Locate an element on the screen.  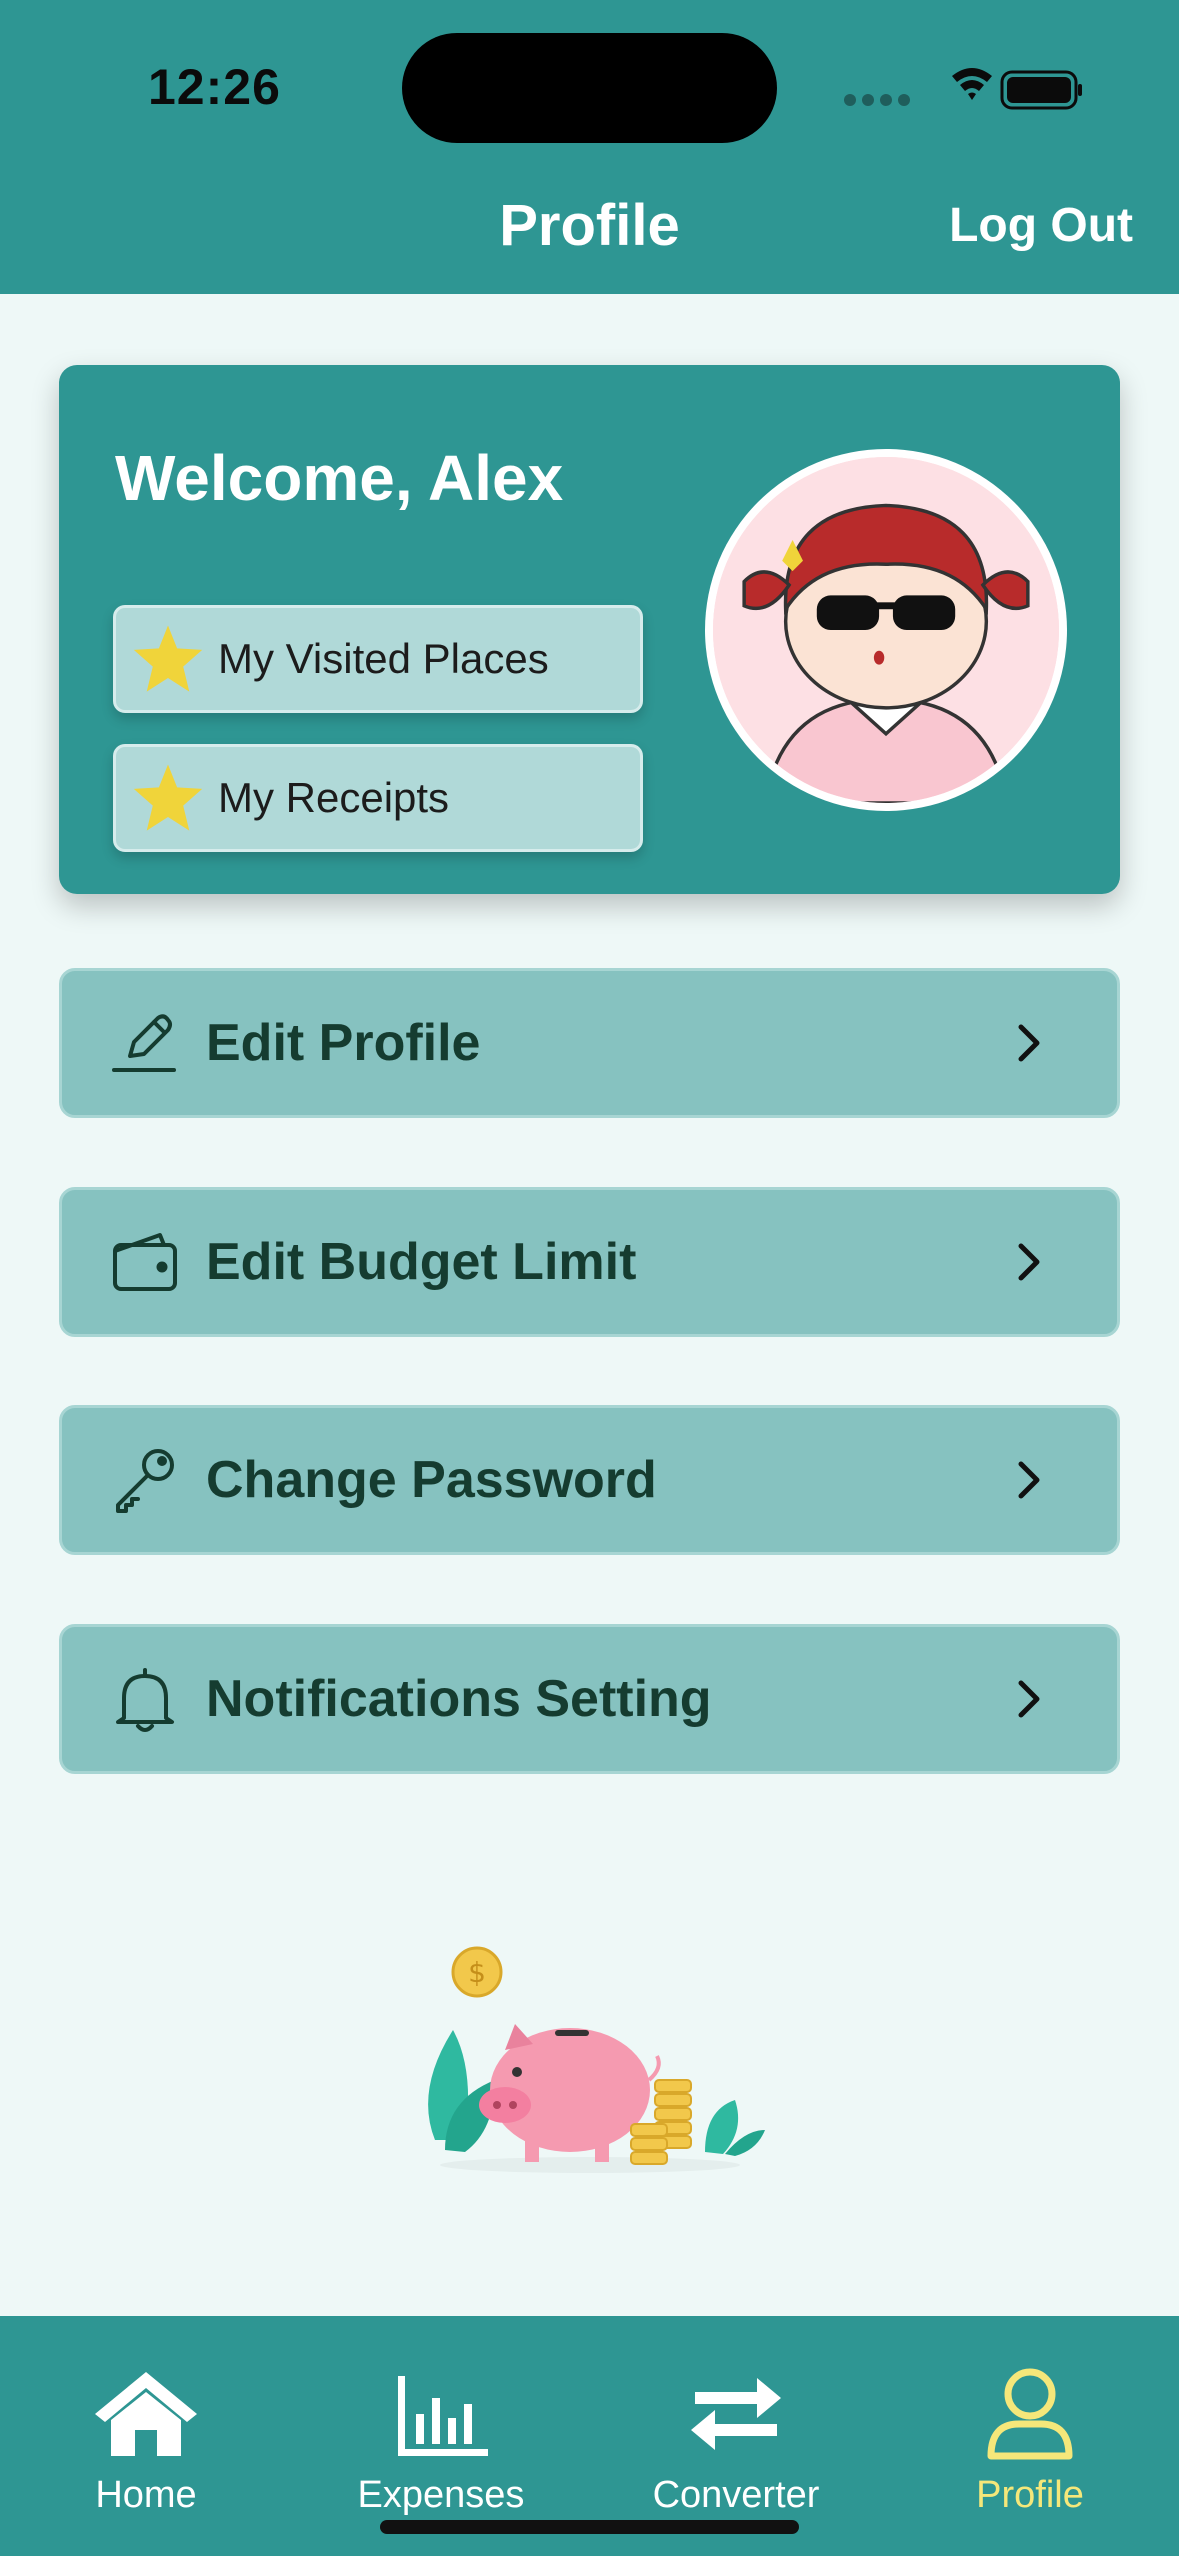
notifications-setting-label: Notifications Setting is located at coordinates (459, 1699).